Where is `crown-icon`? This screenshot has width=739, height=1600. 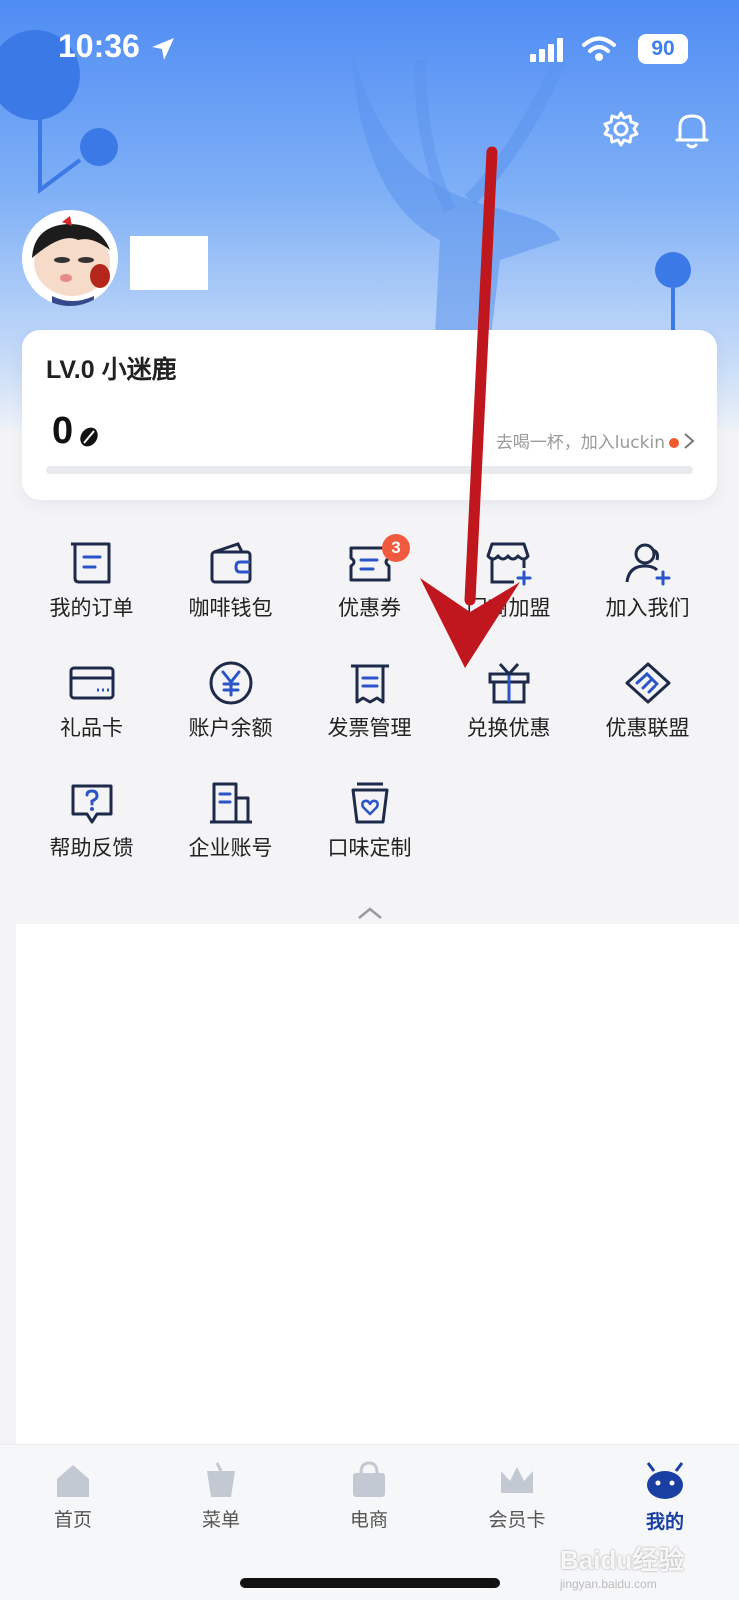 crown-icon is located at coordinates (517, 1480).